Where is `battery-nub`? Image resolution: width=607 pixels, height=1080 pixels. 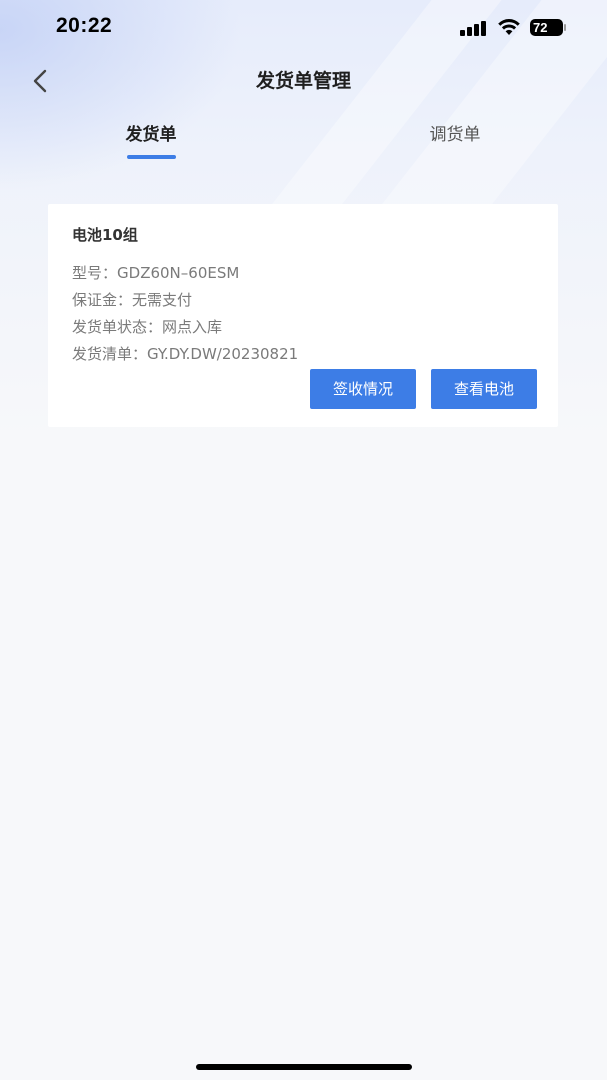
battery-nub is located at coordinates (565, 27).